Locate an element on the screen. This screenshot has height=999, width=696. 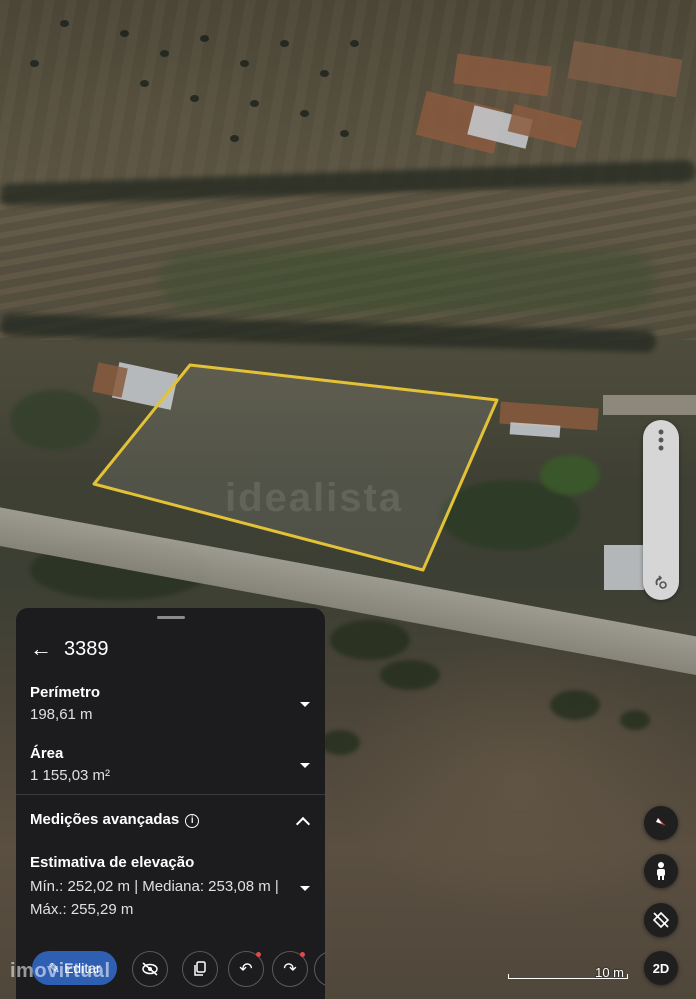
undo-button: ↶ is located at coordinates (246, 969).